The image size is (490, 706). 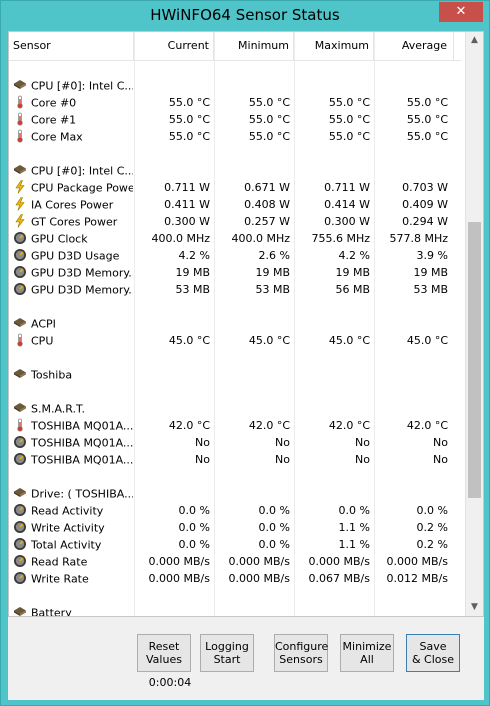 I want to click on current-value: 0.0 %, so click(x=194, y=527).